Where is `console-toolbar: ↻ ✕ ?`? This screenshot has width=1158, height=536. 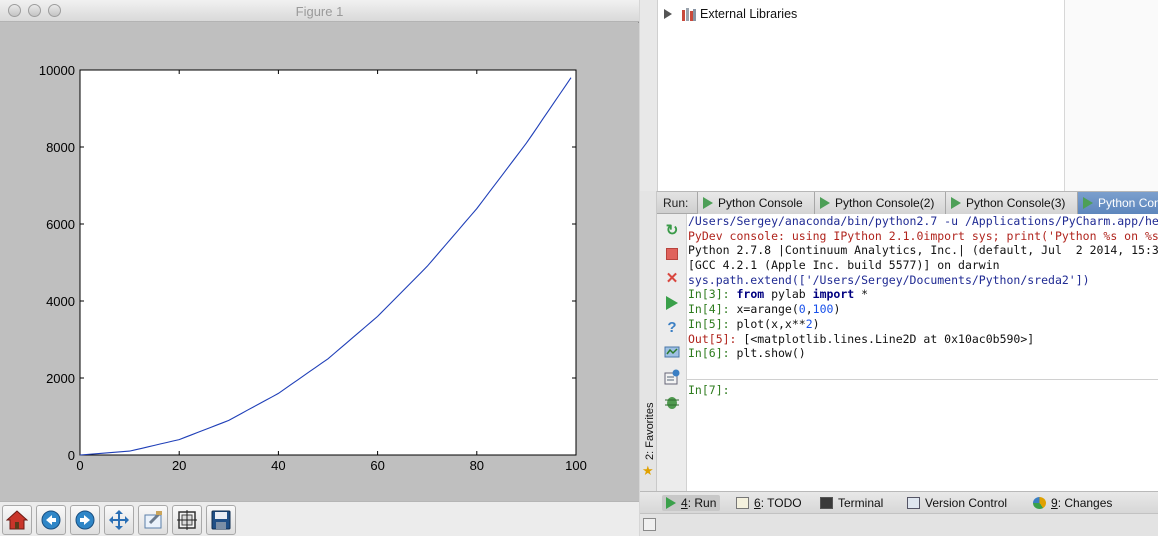 console-toolbar: ↻ ✕ ? is located at coordinates (672, 352).